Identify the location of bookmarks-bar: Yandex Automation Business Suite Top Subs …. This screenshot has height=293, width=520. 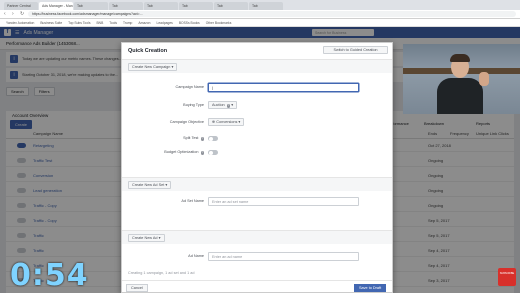
(260, 23).